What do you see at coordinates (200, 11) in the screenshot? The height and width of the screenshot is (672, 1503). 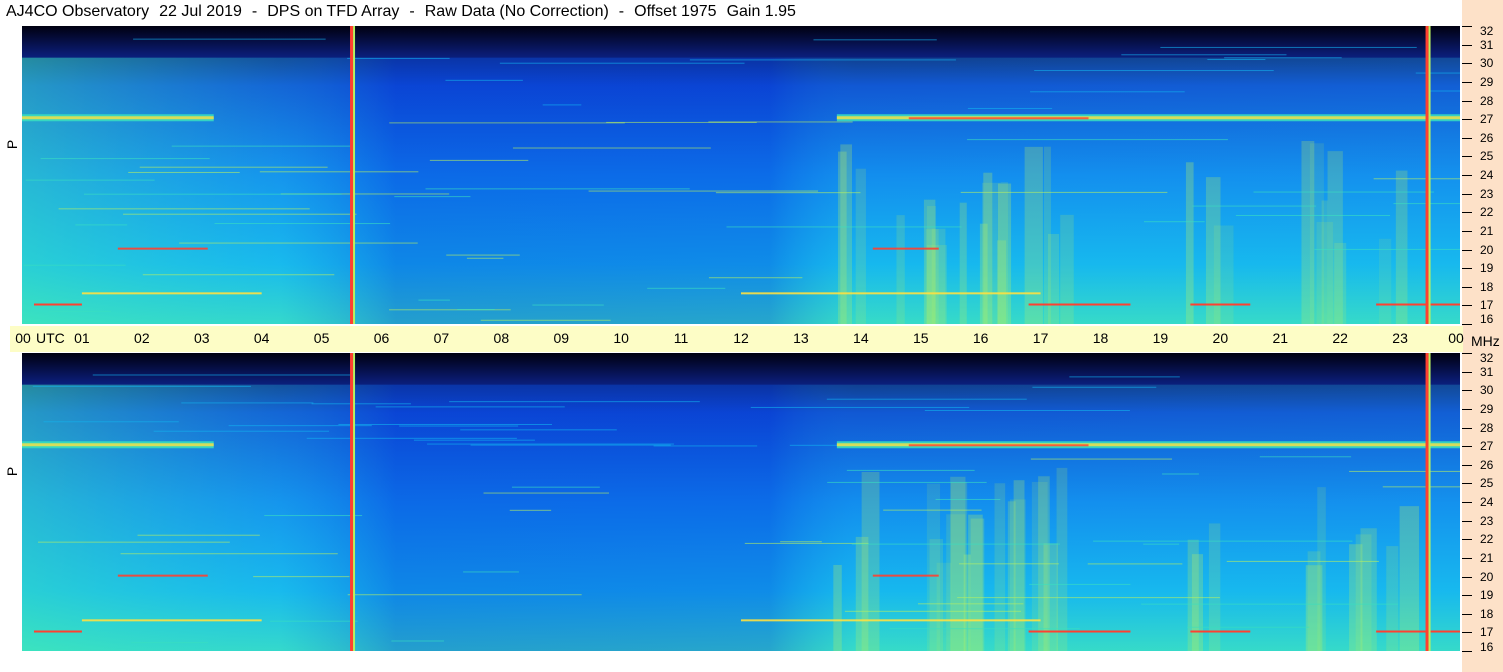 I see `title-segment: 22 Jul 2019` at bounding box center [200, 11].